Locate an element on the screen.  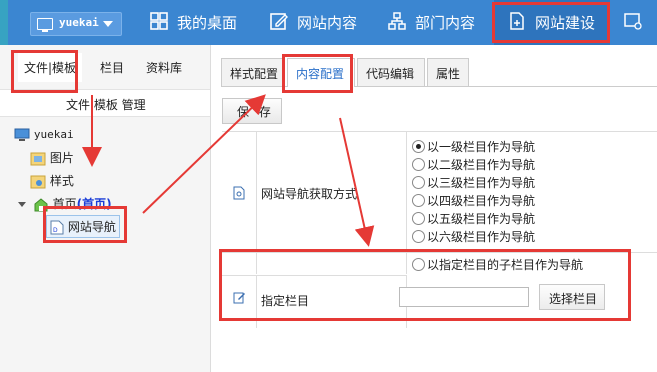
nav-dept-content: 部门内容 is located at coordinates (438, 22).